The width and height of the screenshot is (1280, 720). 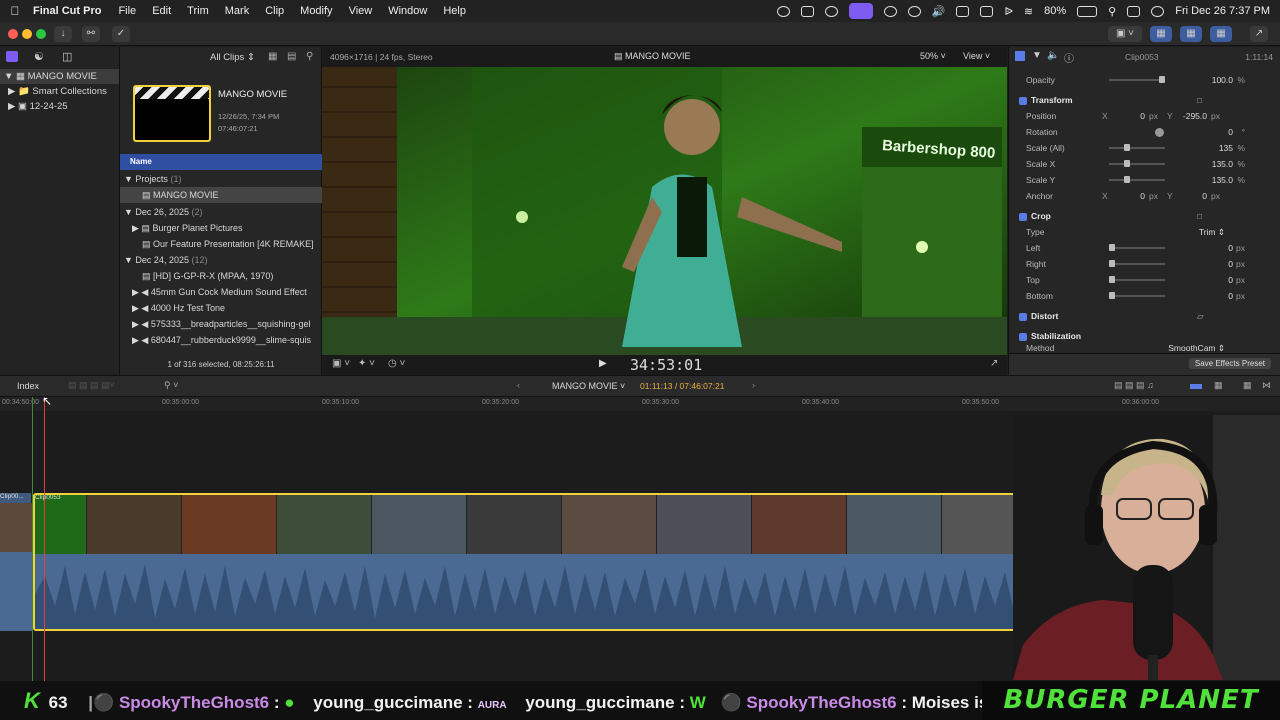 What do you see at coordinates (1218, 385) in the screenshot?
I see `clip-appearance-icon: ▦` at bounding box center [1218, 385].